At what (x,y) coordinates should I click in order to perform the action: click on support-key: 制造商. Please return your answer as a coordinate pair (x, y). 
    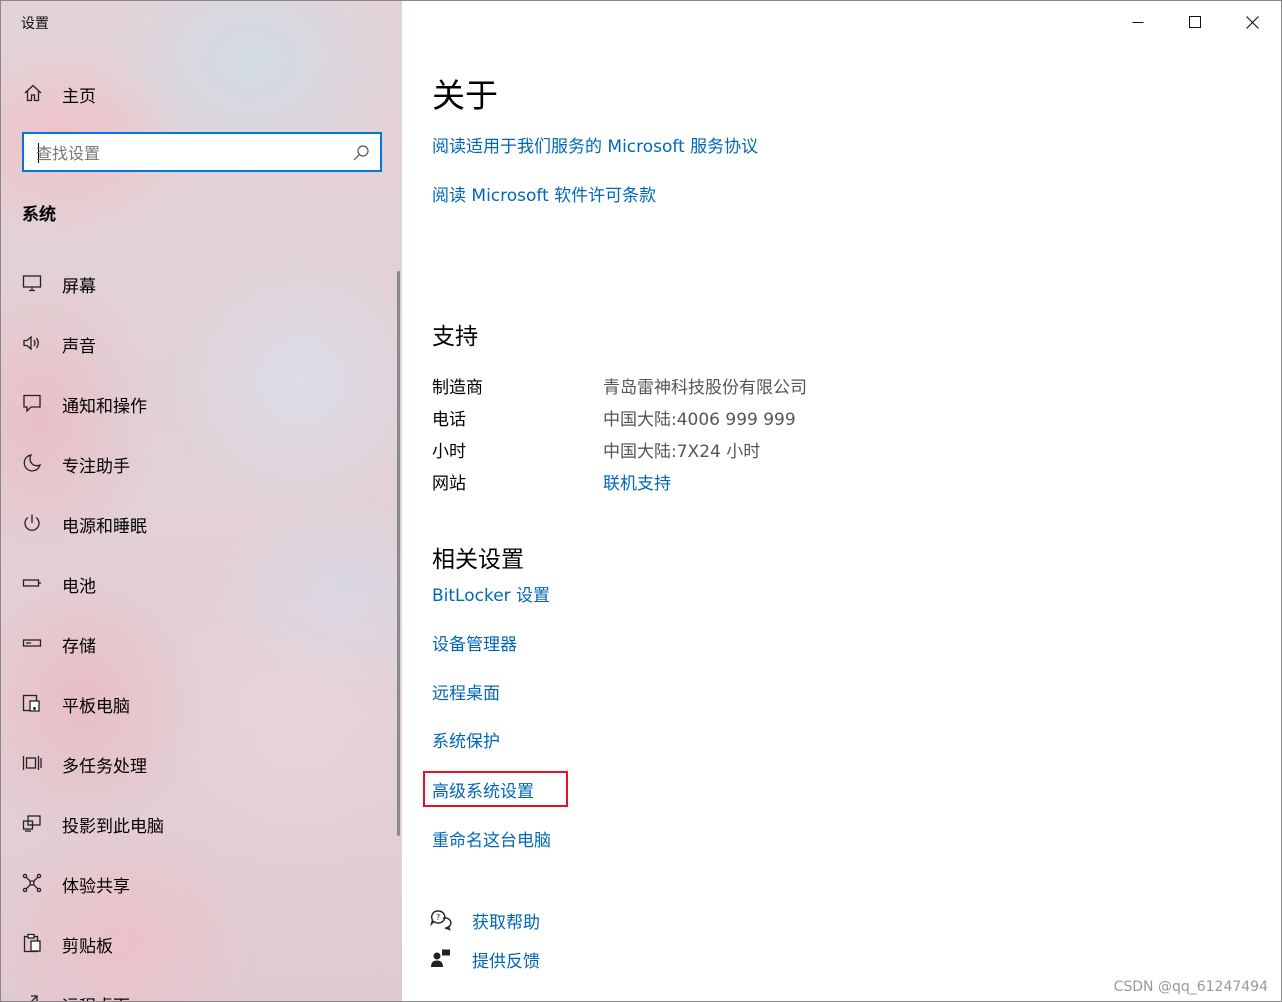
    Looking at the image, I should click on (457, 388).